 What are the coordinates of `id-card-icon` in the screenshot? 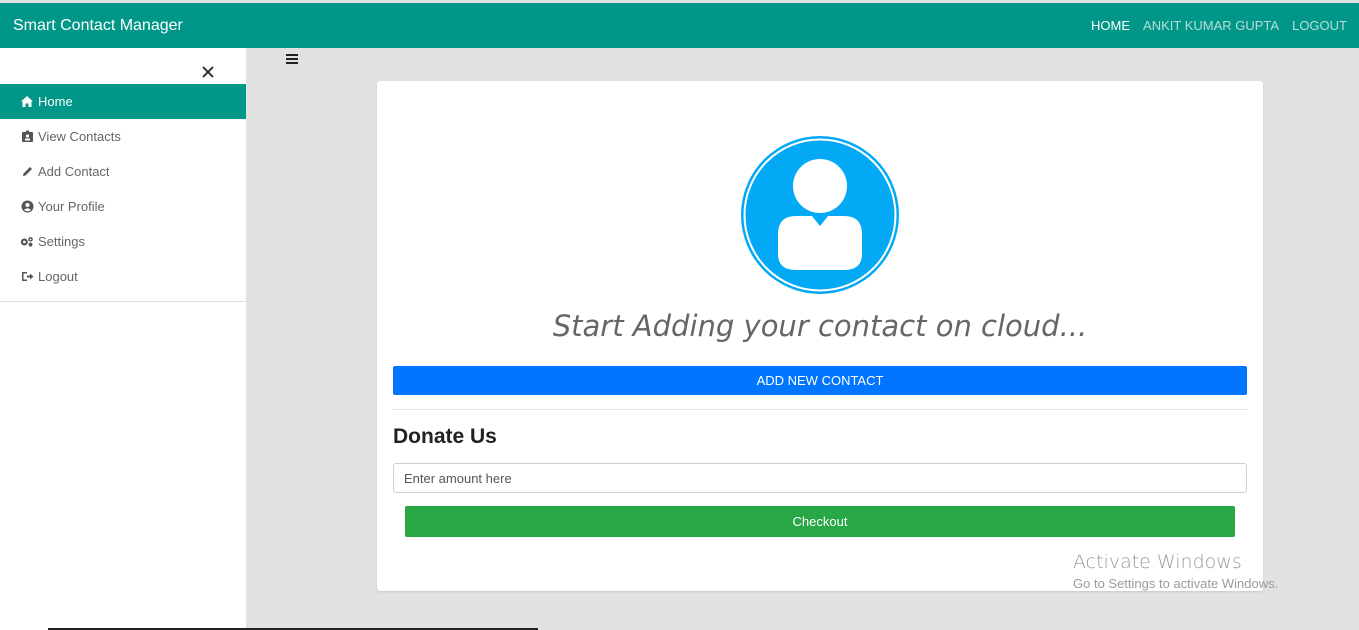 It's located at (27, 137).